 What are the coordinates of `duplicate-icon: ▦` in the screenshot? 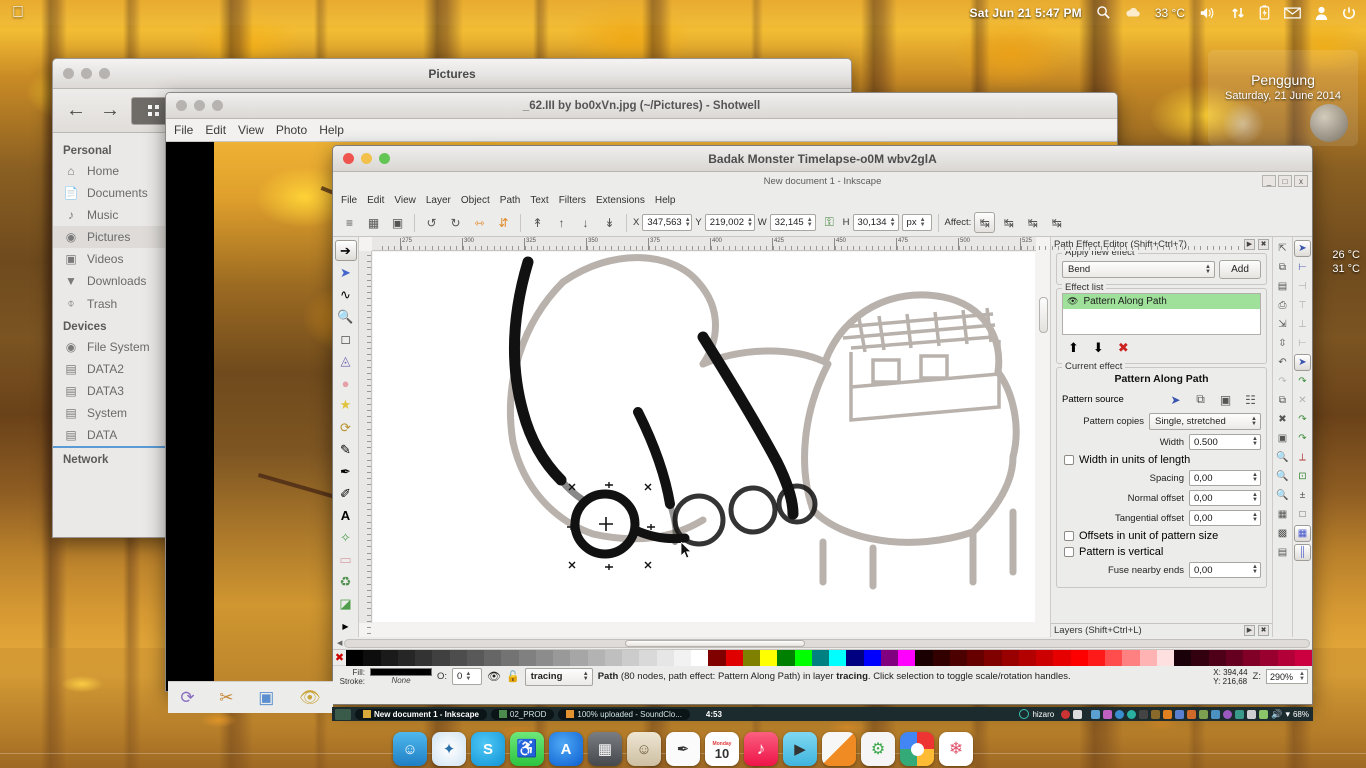 It's located at (1282, 514).